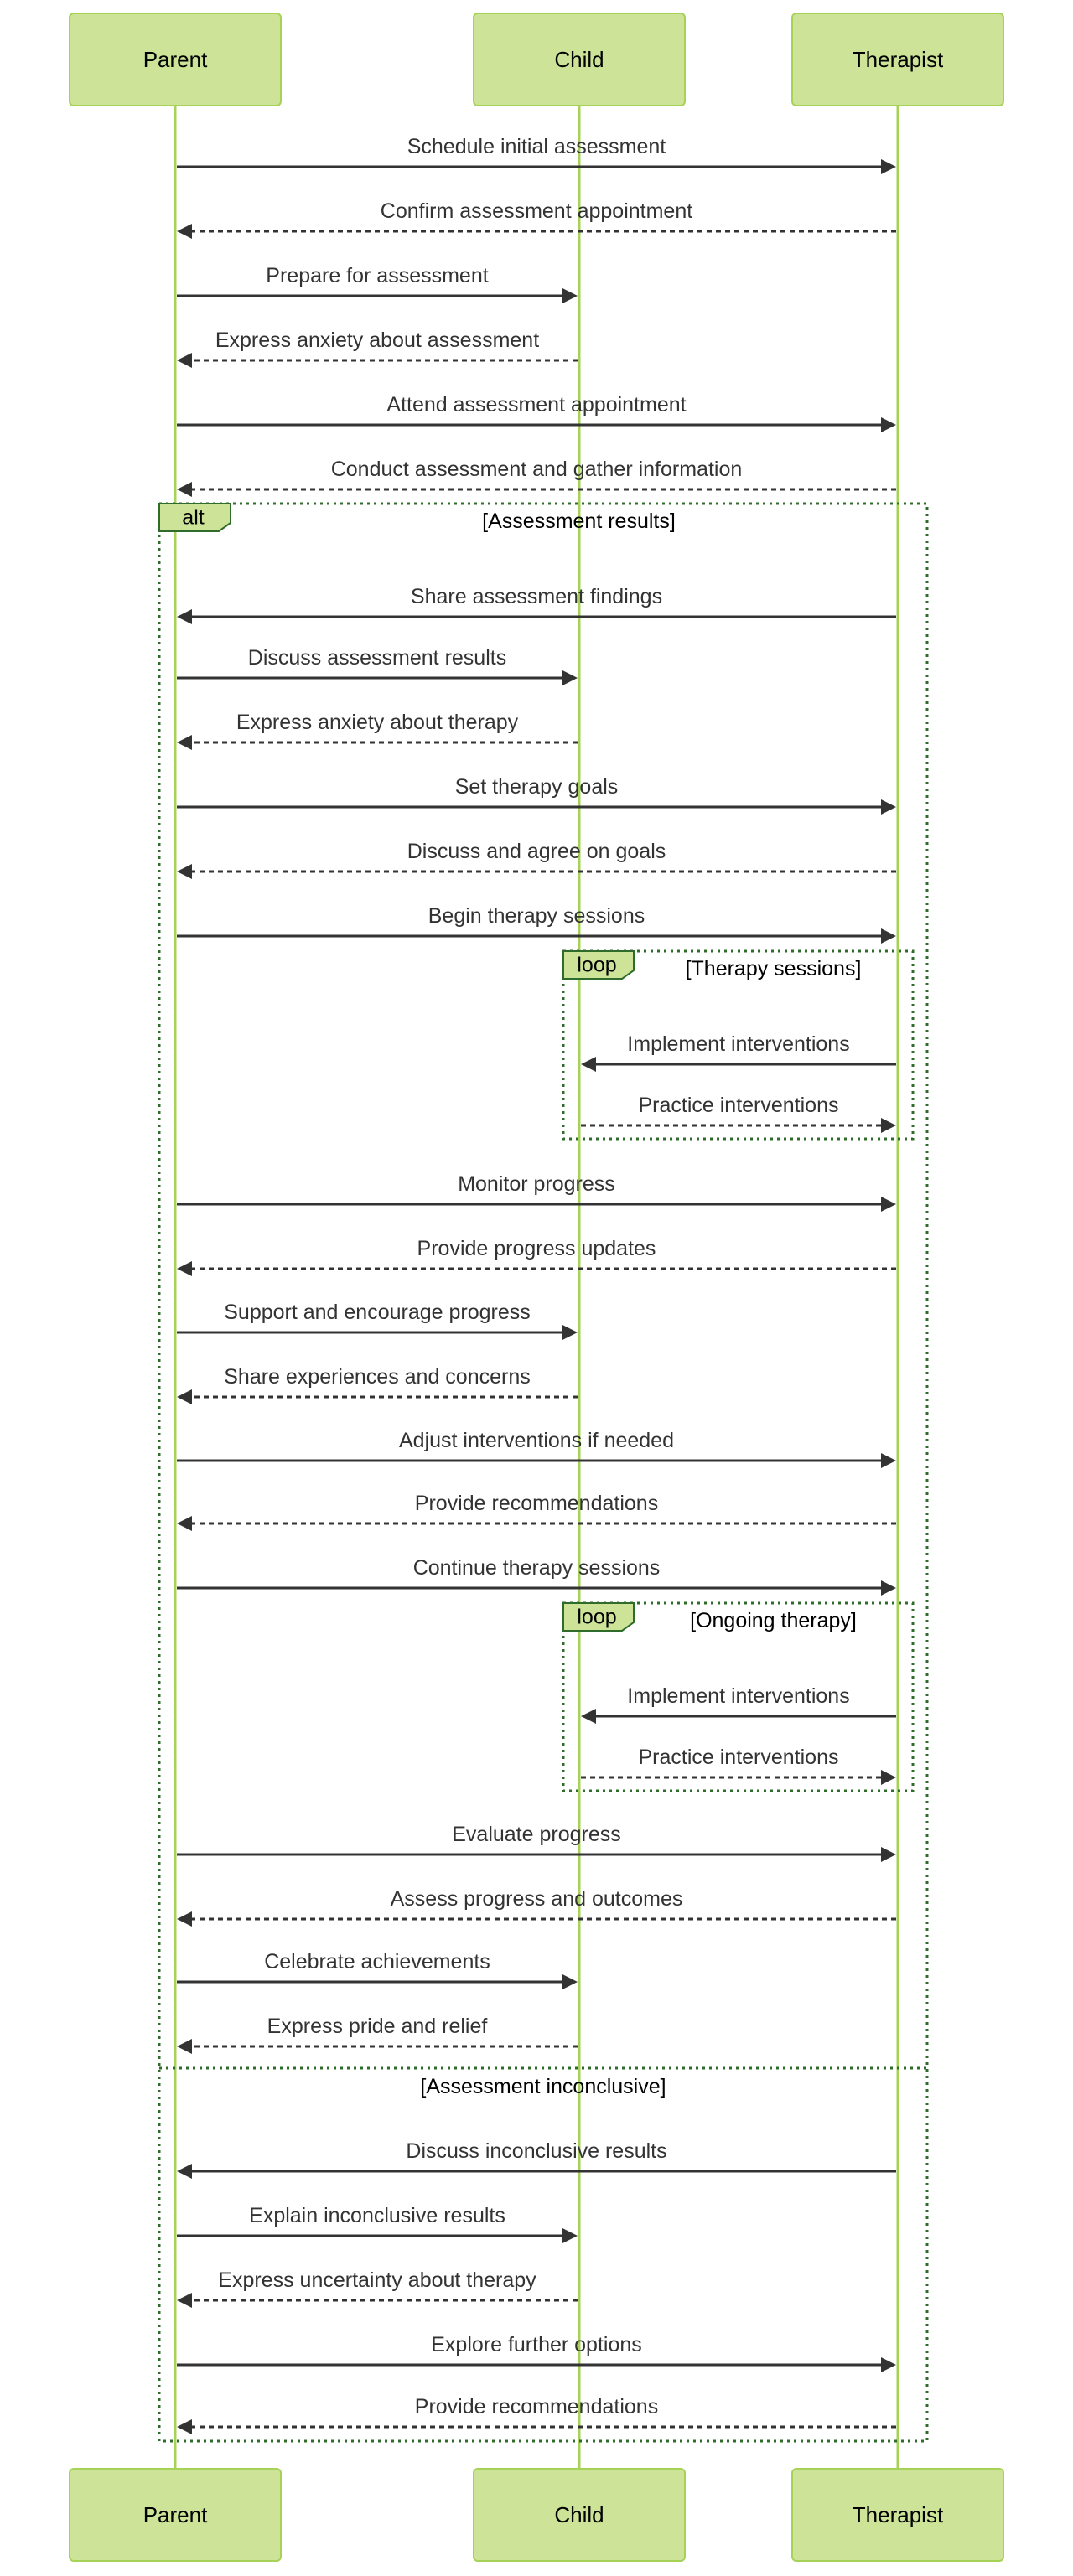 This screenshot has height=2576, width=1073. I want to click on message: Evaluate progress, so click(536, 1842).